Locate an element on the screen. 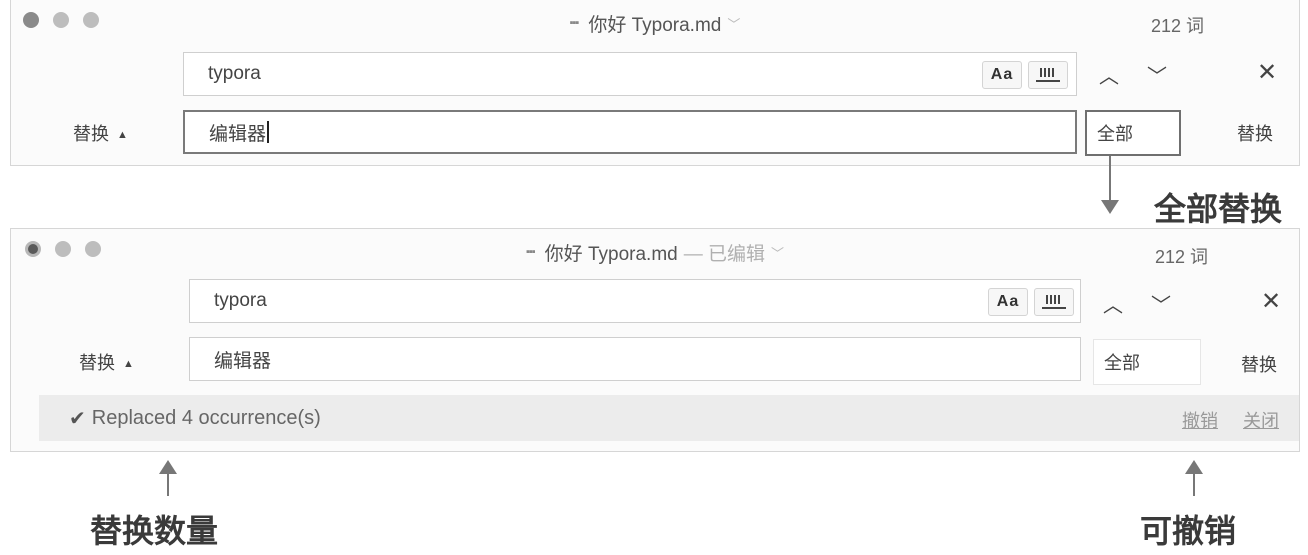 This screenshot has width=1308, height=555. annotation-undoable: 可撤销 is located at coordinates (1188, 531).